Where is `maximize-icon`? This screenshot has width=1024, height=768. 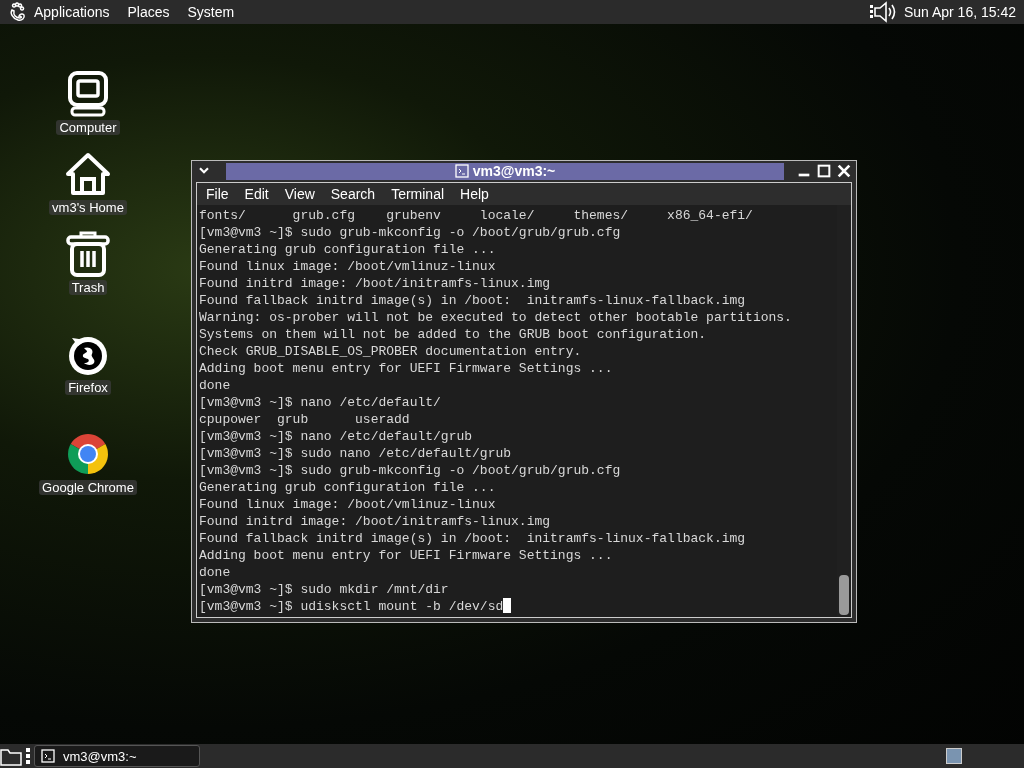 maximize-icon is located at coordinates (824, 171).